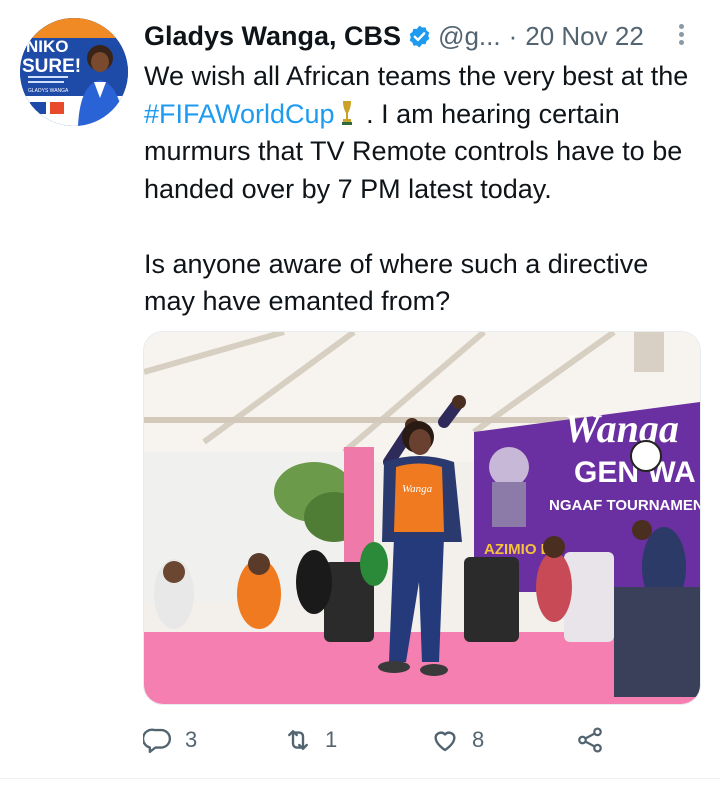  Describe the element at coordinates (417, 489) in the screenshot. I see `shirt-text: Wanga` at that location.